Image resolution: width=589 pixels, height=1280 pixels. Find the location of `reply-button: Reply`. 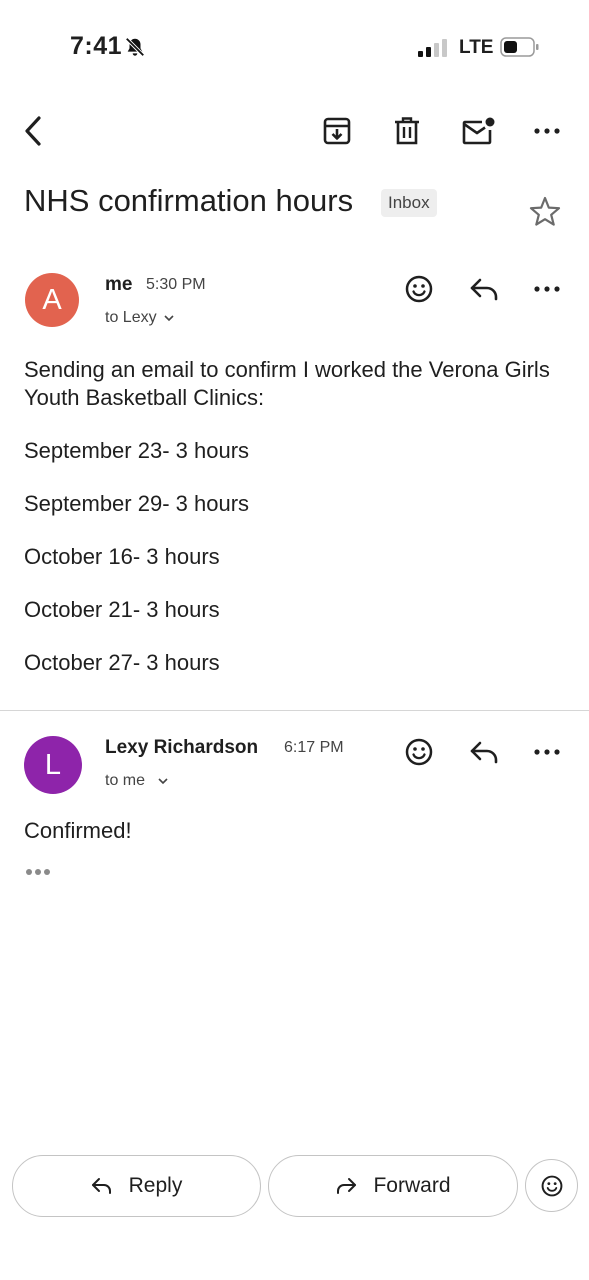

reply-button: Reply is located at coordinates (136, 1186).